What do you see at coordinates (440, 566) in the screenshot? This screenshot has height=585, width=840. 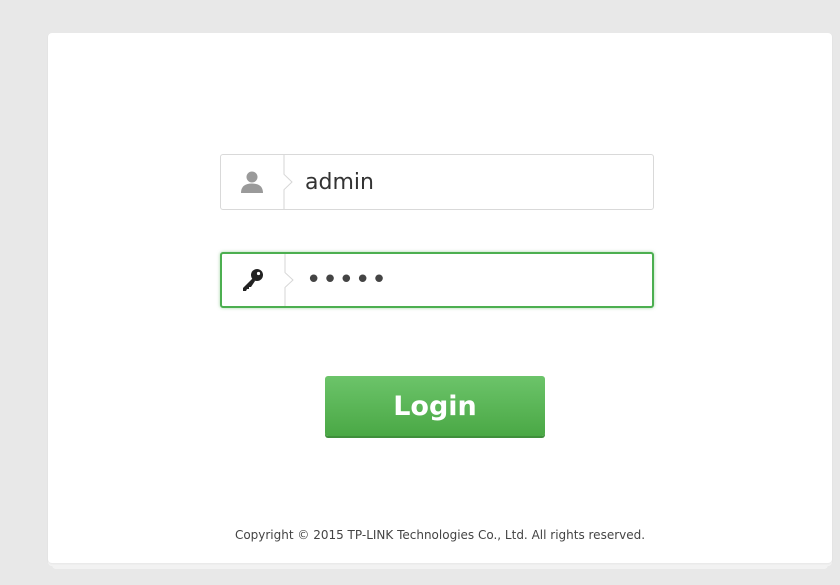 I see `card-shadow` at bounding box center [440, 566].